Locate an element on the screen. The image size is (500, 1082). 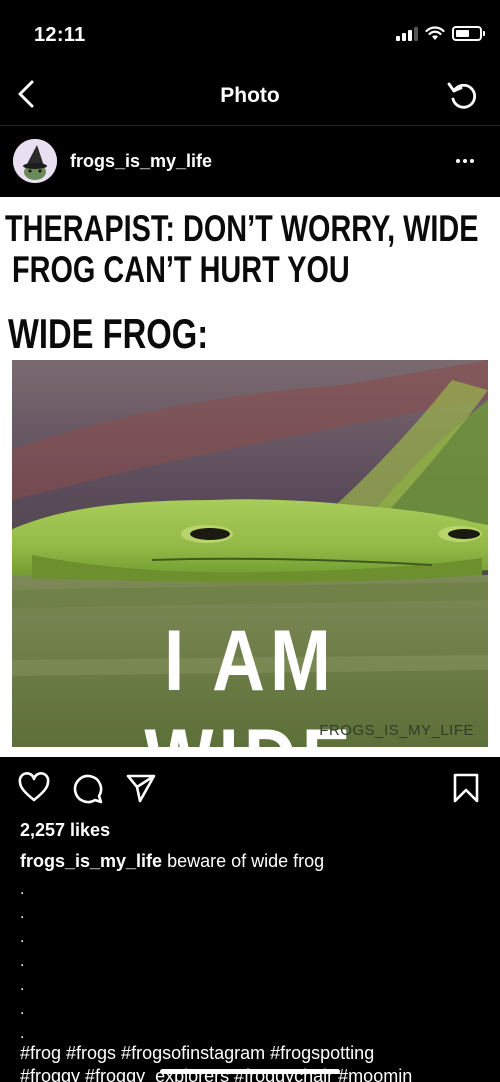
avatar is located at coordinates (35, 161).